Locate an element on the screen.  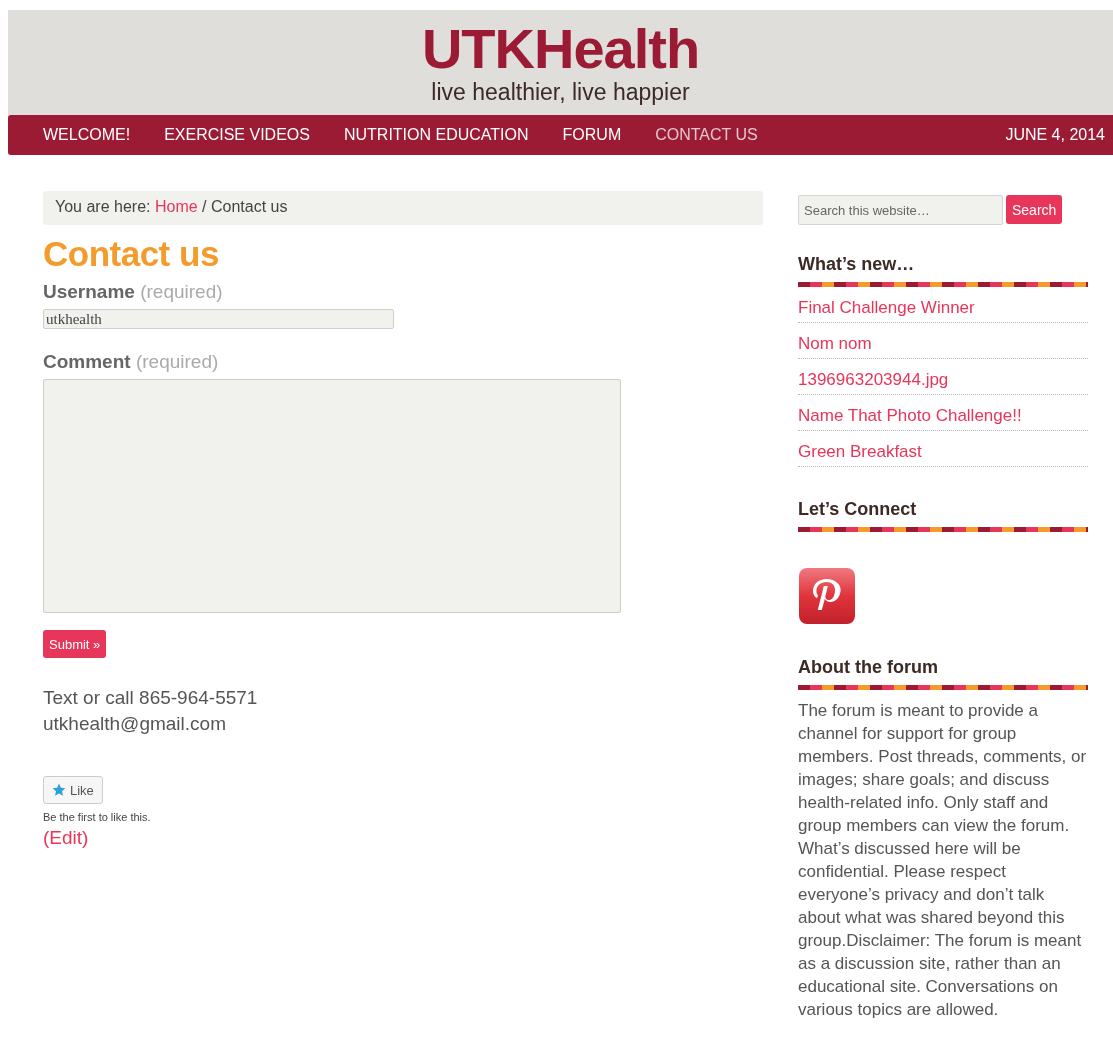
site-title: UTKHealth is located at coordinates (560, 49).